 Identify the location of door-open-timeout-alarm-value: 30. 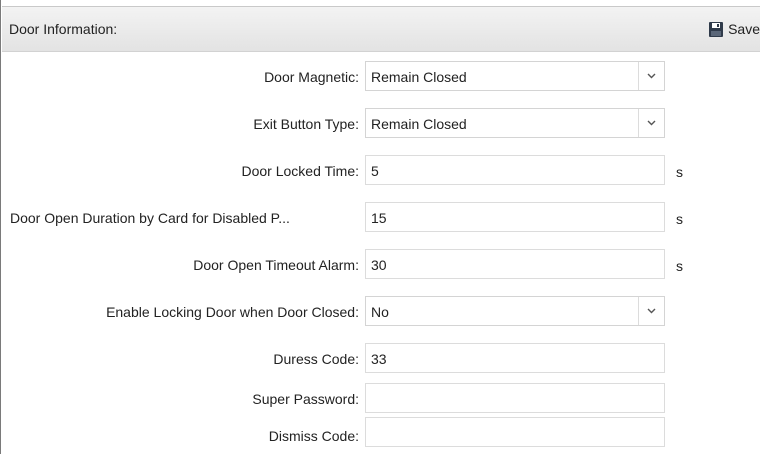
(379, 265).